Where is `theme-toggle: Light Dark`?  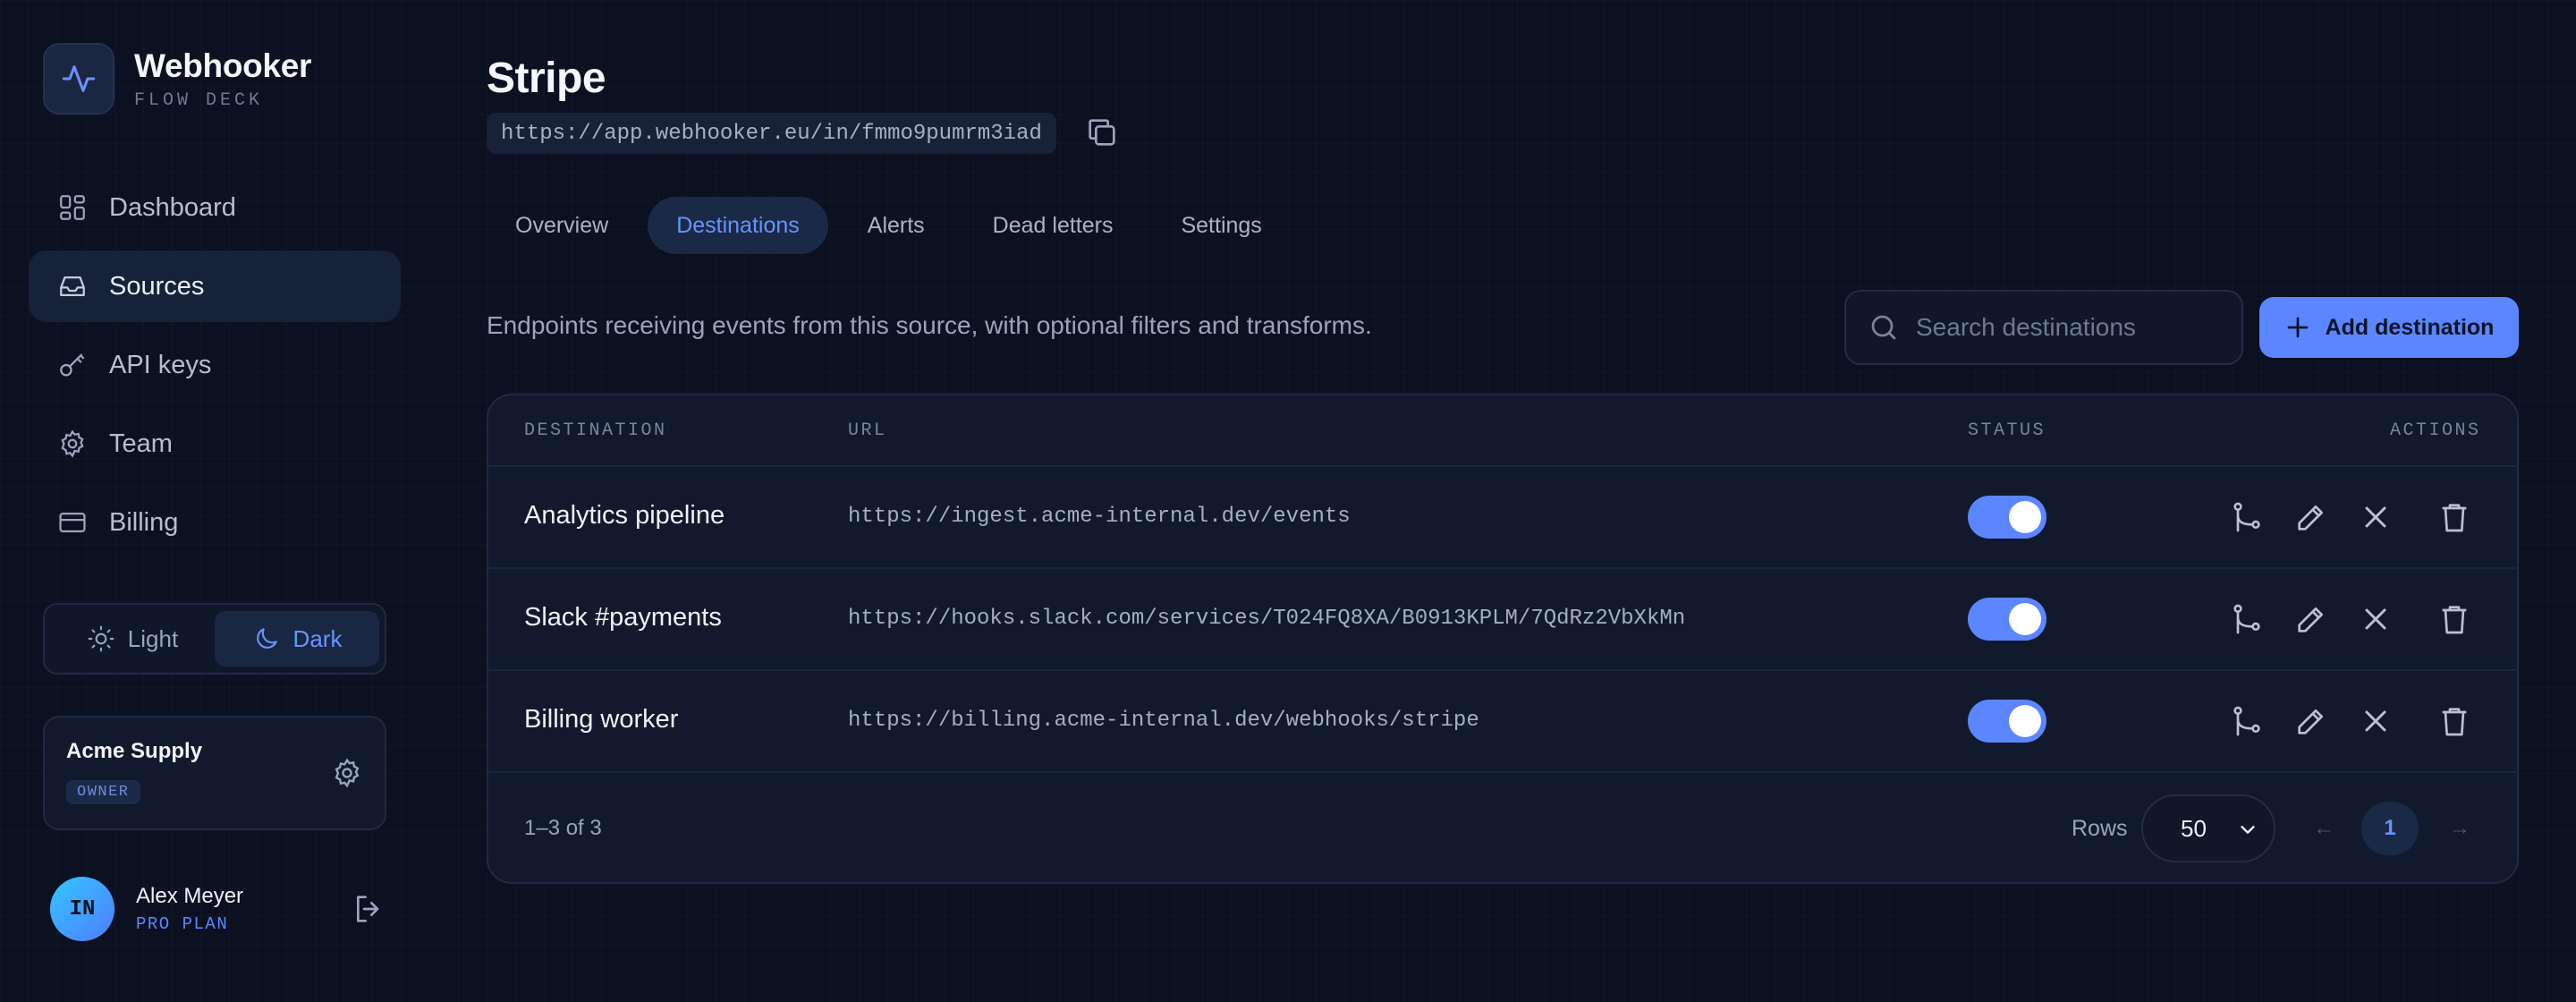 theme-toggle: Light Dark is located at coordinates (214, 639).